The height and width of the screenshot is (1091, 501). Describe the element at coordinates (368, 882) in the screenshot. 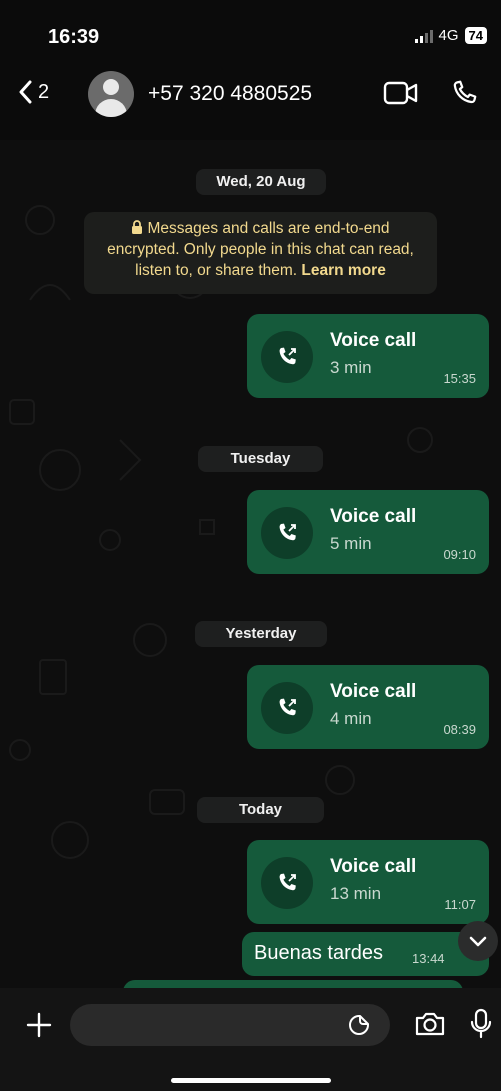

I see `voice-call-bubble: Voice call 13 min 11:07` at that location.